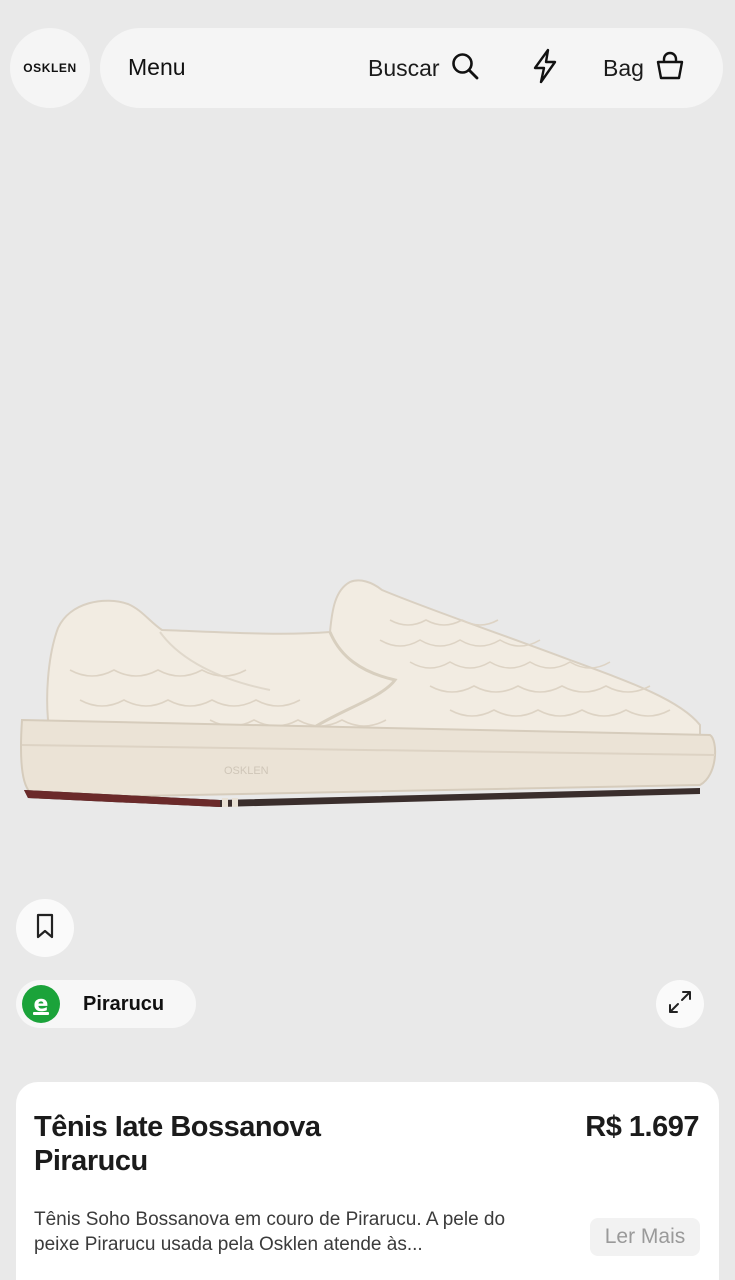 The height and width of the screenshot is (1280, 735). Describe the element at coordinates (177, 1144) in the screenshot. I see `product-title: Tênis Iate Bossanova Pirarucu` at that location.